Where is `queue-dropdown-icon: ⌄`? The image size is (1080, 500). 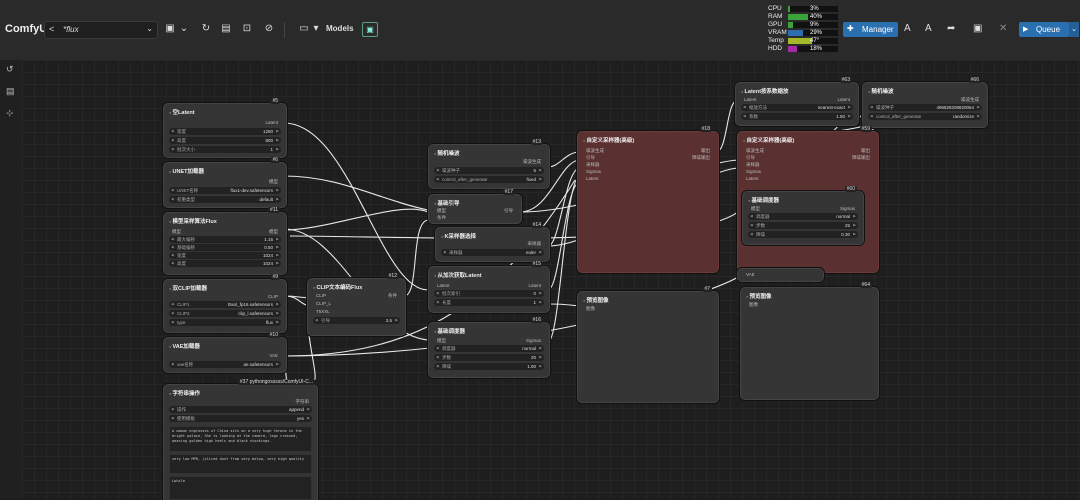
queue-dropdown-icon: ⌄ is located at coordinates (1074, 29).